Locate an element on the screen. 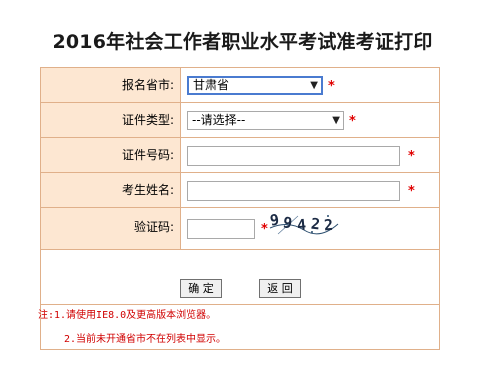  captcha-image: 9 9 4 2 2 is located at coordinates (304, 223).